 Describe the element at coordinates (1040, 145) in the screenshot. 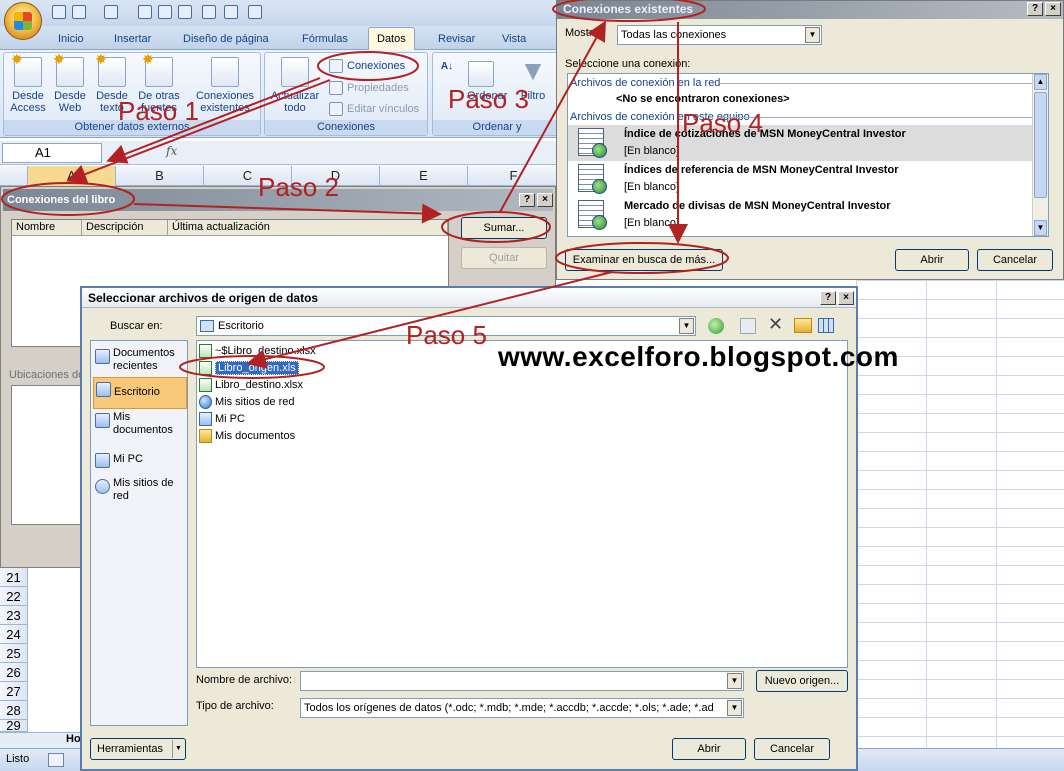

I see `scroll-thumb` at that location.